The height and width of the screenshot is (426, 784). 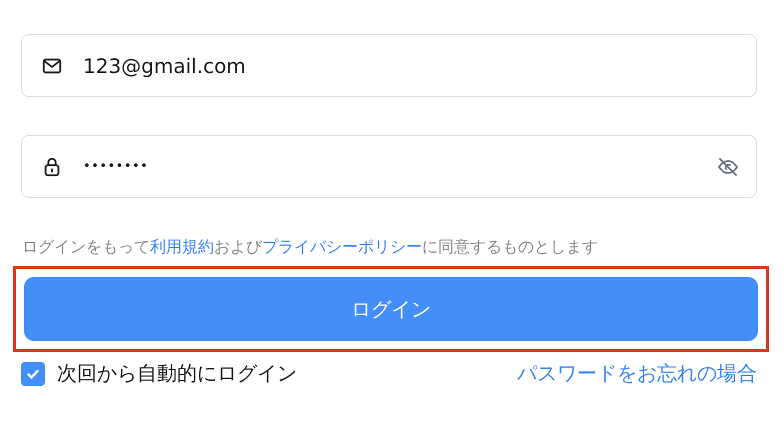 What do you see at coordinates (159, 373) in the screenshot?
I see `remember-me-checkbox: 次回から自動的にログイン` at bounding box center [159, 373].